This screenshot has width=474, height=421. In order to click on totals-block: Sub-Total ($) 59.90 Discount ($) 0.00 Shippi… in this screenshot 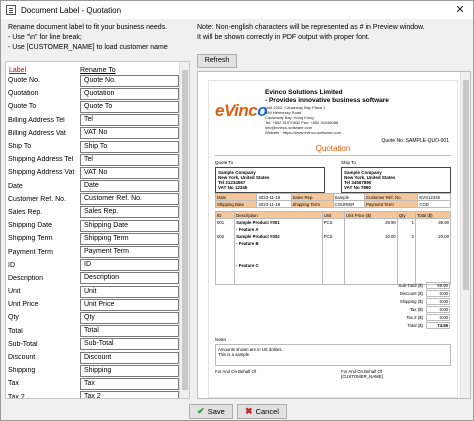, I will do `click(424, 305)`.